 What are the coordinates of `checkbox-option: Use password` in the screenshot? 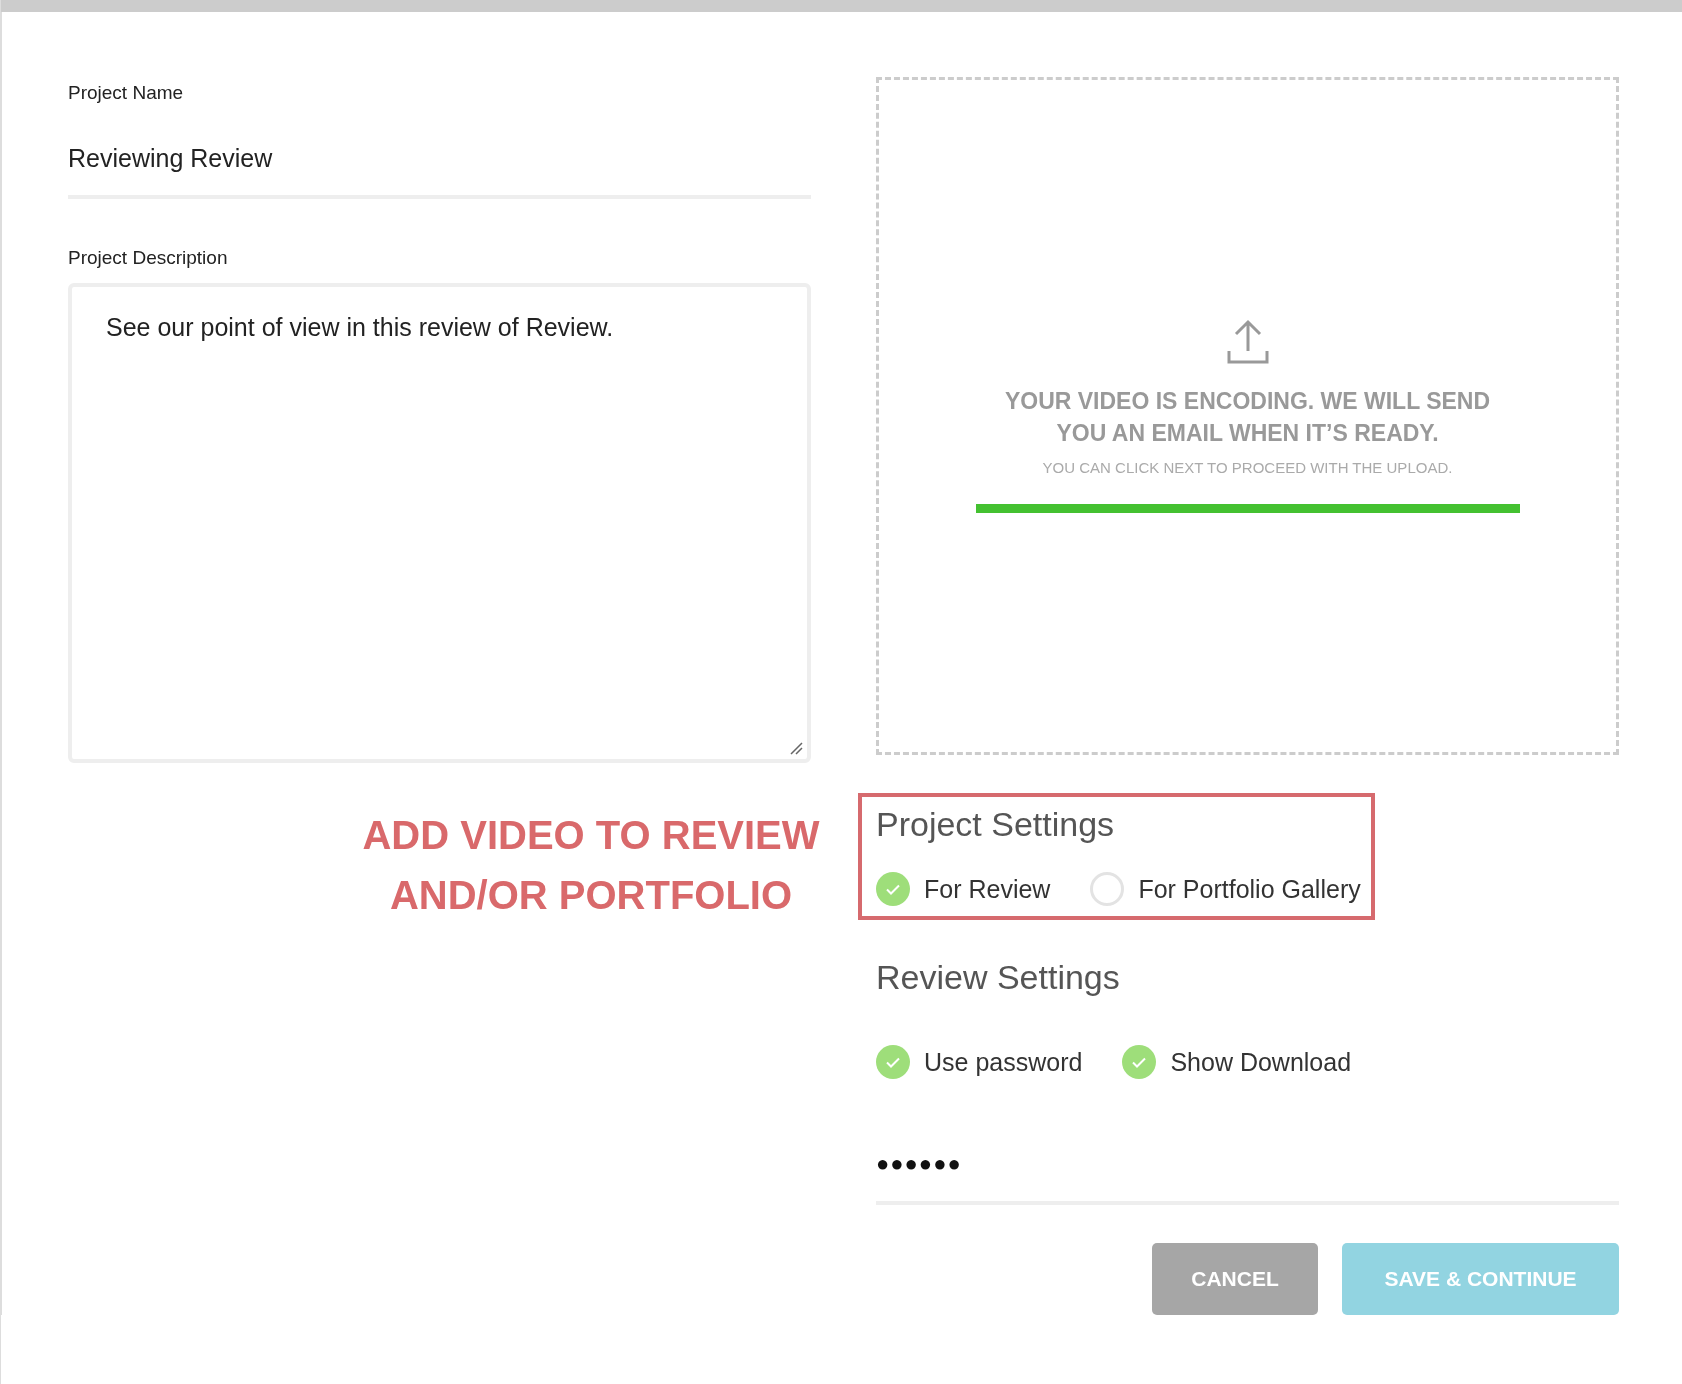 It's located at (979, 1062).